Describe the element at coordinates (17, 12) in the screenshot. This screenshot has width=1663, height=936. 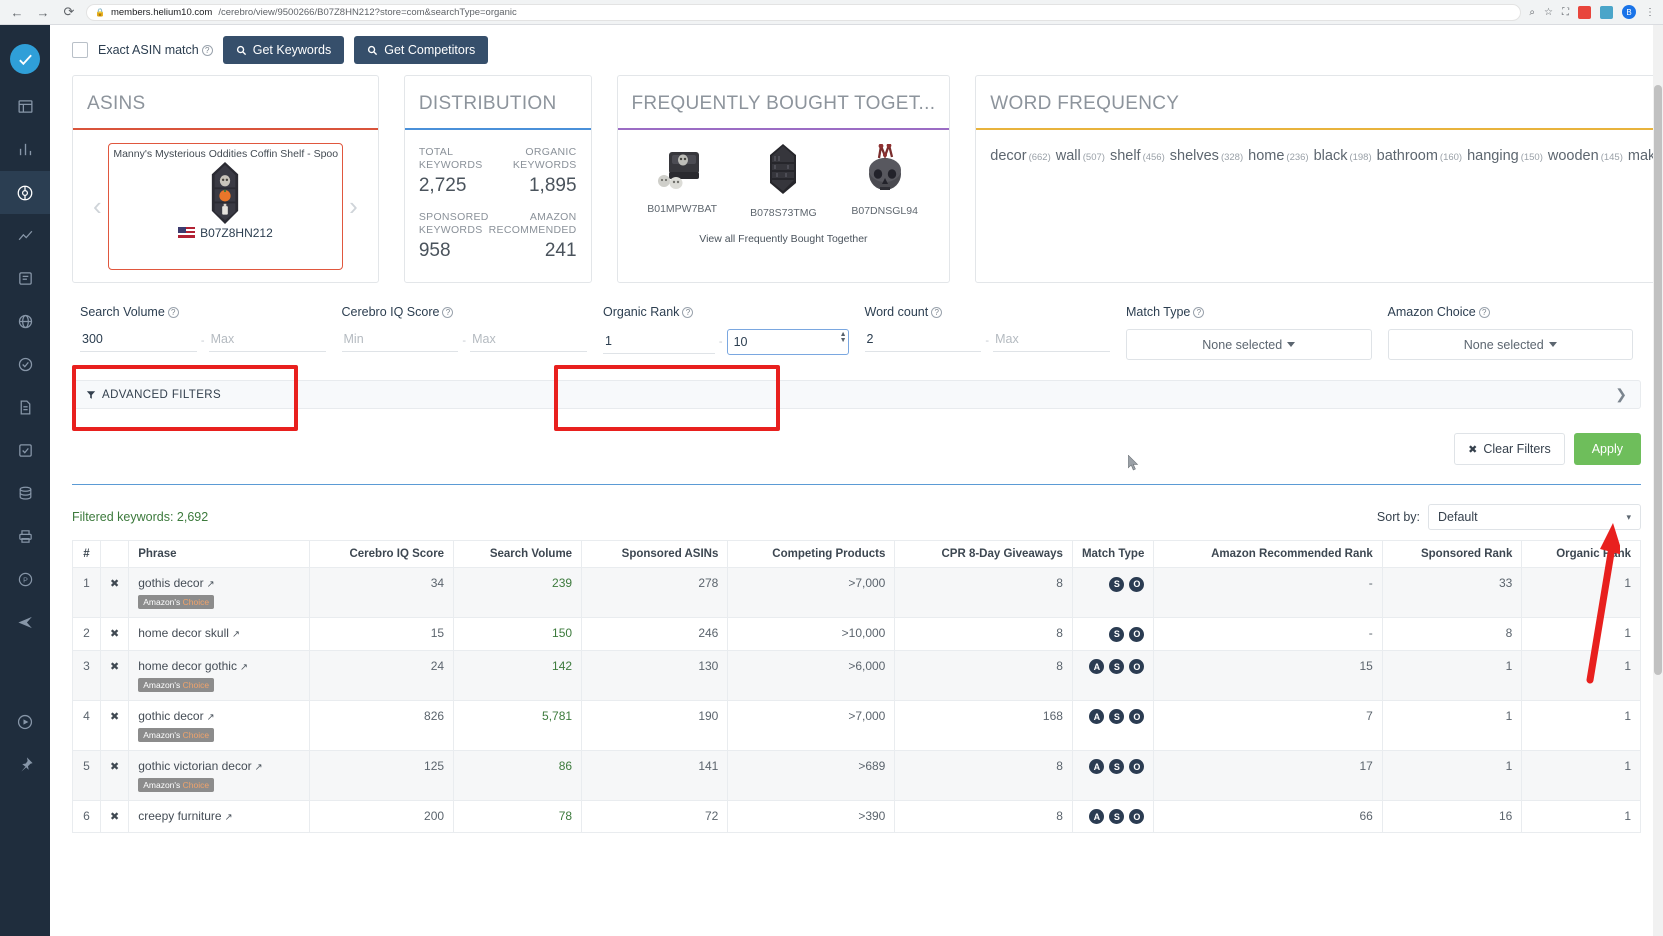
I see `back-icon: ←` at that location.